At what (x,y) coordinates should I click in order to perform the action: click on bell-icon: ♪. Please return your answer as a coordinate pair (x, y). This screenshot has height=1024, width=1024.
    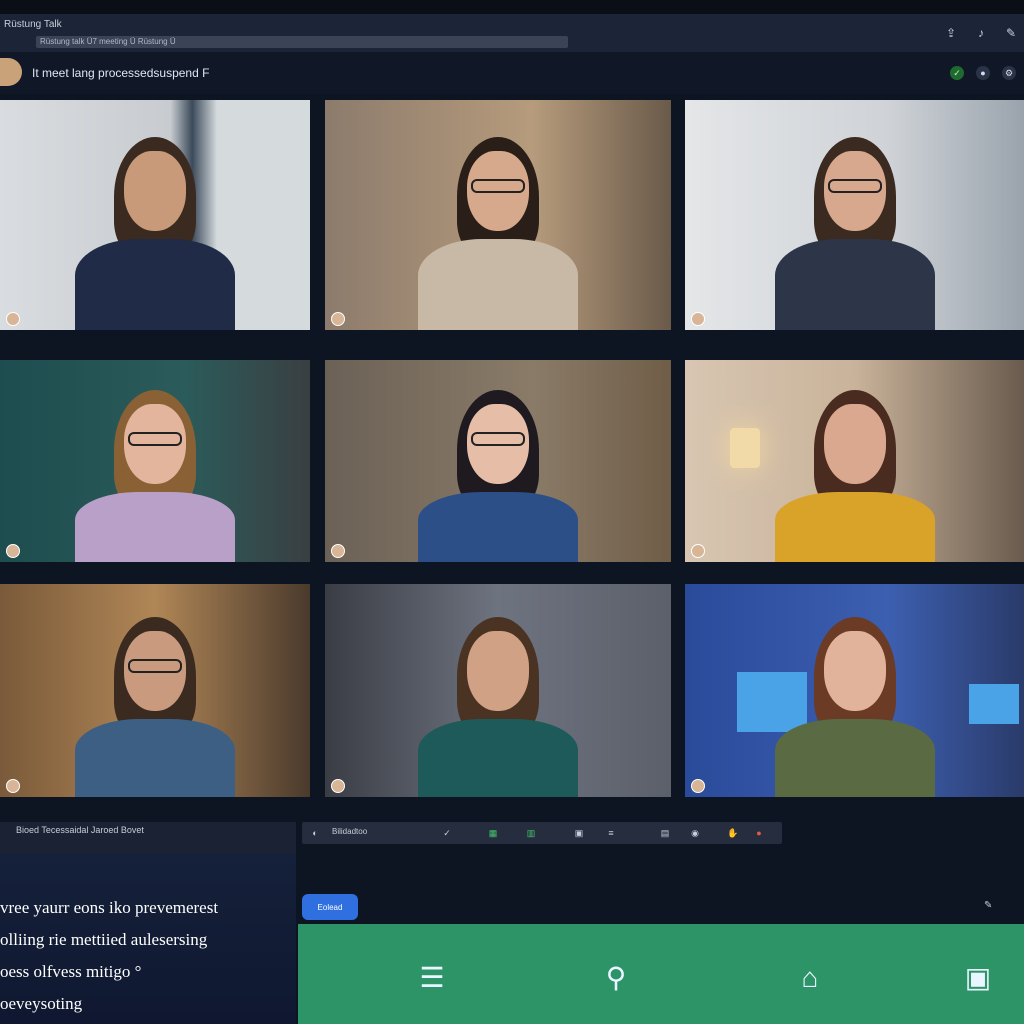
    Looking at the image, I should click on (981, 33).